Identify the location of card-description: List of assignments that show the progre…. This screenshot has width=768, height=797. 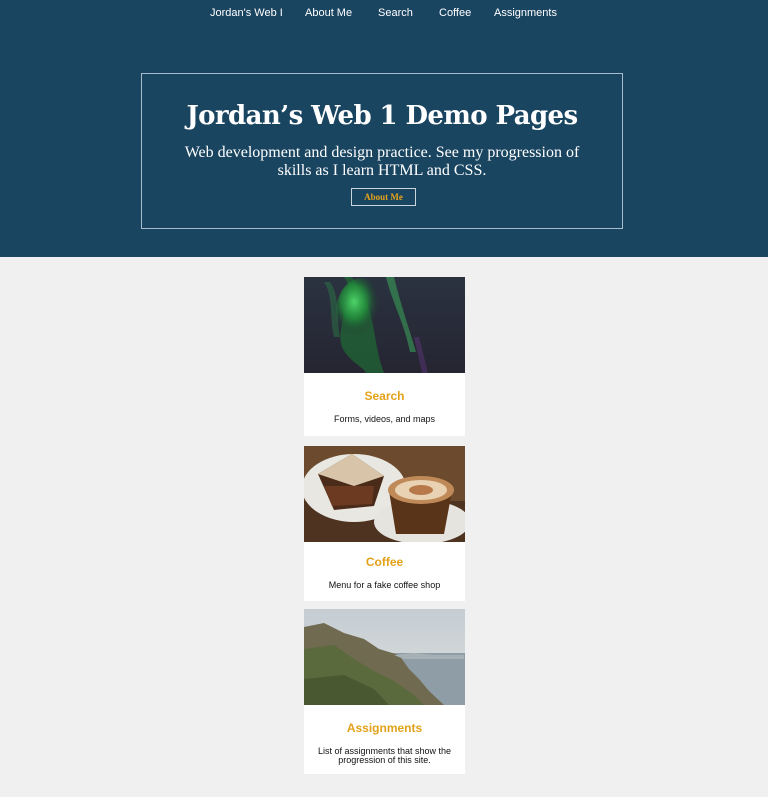
(384, 755).